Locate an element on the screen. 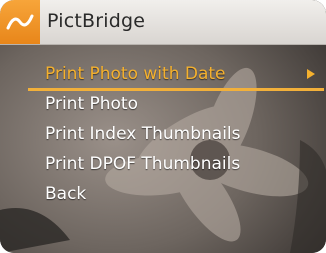 The height and width of the screenshot is (253, 326). selection-underline is located at coordinates (176, 89).